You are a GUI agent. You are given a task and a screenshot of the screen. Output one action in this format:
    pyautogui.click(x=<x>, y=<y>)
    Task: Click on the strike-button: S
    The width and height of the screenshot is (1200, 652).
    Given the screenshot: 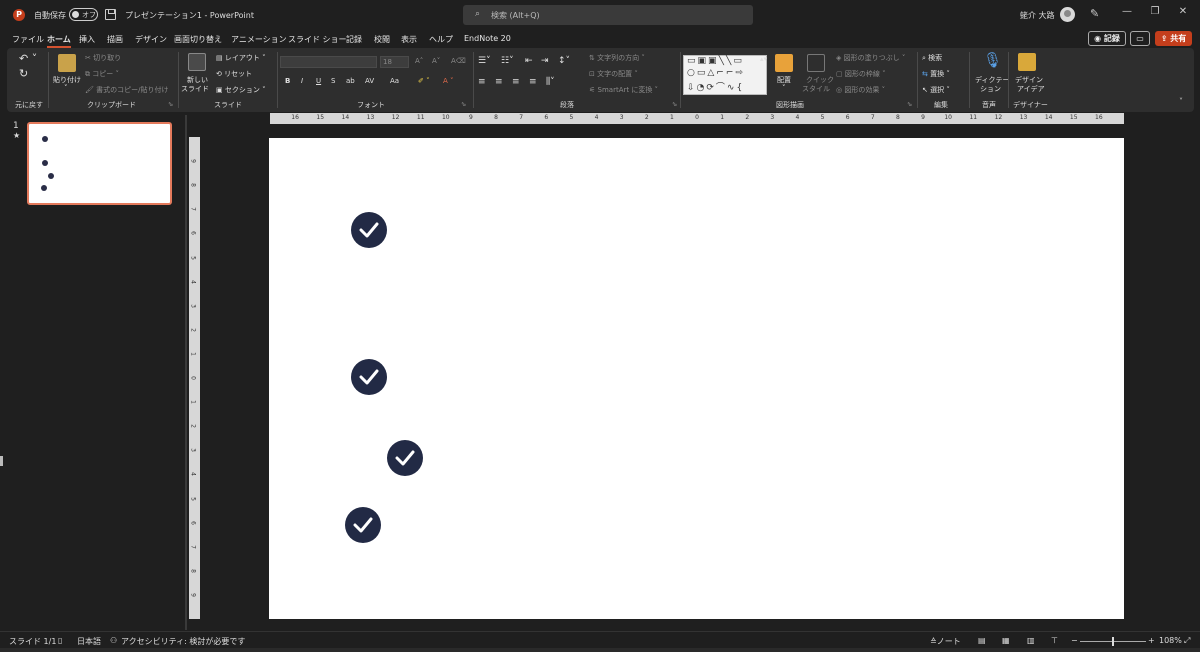 What is the action you would take?
    pyautogui.click(x=333, y=81)
    